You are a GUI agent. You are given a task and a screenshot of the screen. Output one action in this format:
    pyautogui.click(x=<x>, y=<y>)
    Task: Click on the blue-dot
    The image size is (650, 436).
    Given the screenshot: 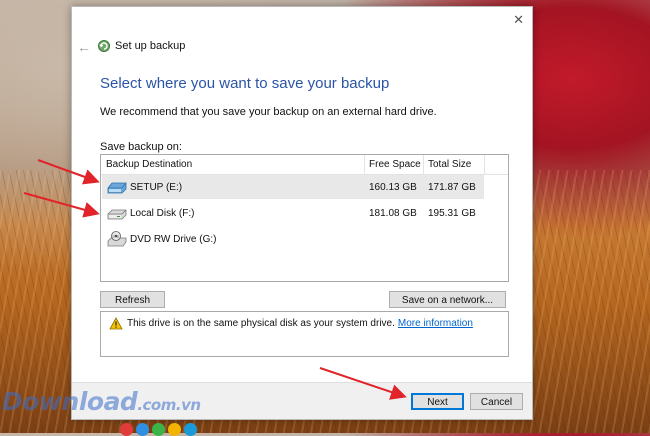 What is the action you would take?
    pyautogui.click(x=142, y=429)
    